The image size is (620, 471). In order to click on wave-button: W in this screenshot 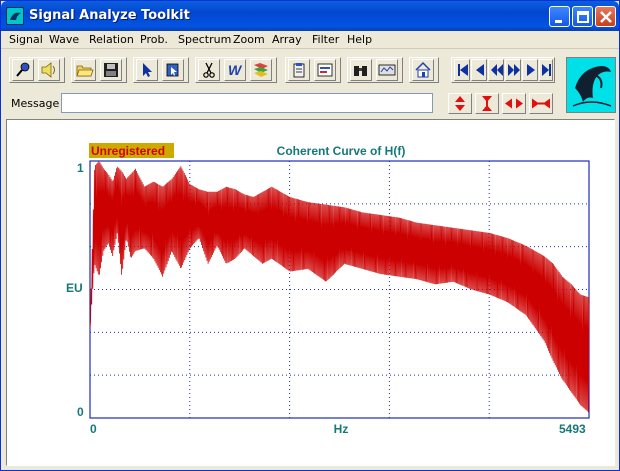, I will do `click(235, 70)`.